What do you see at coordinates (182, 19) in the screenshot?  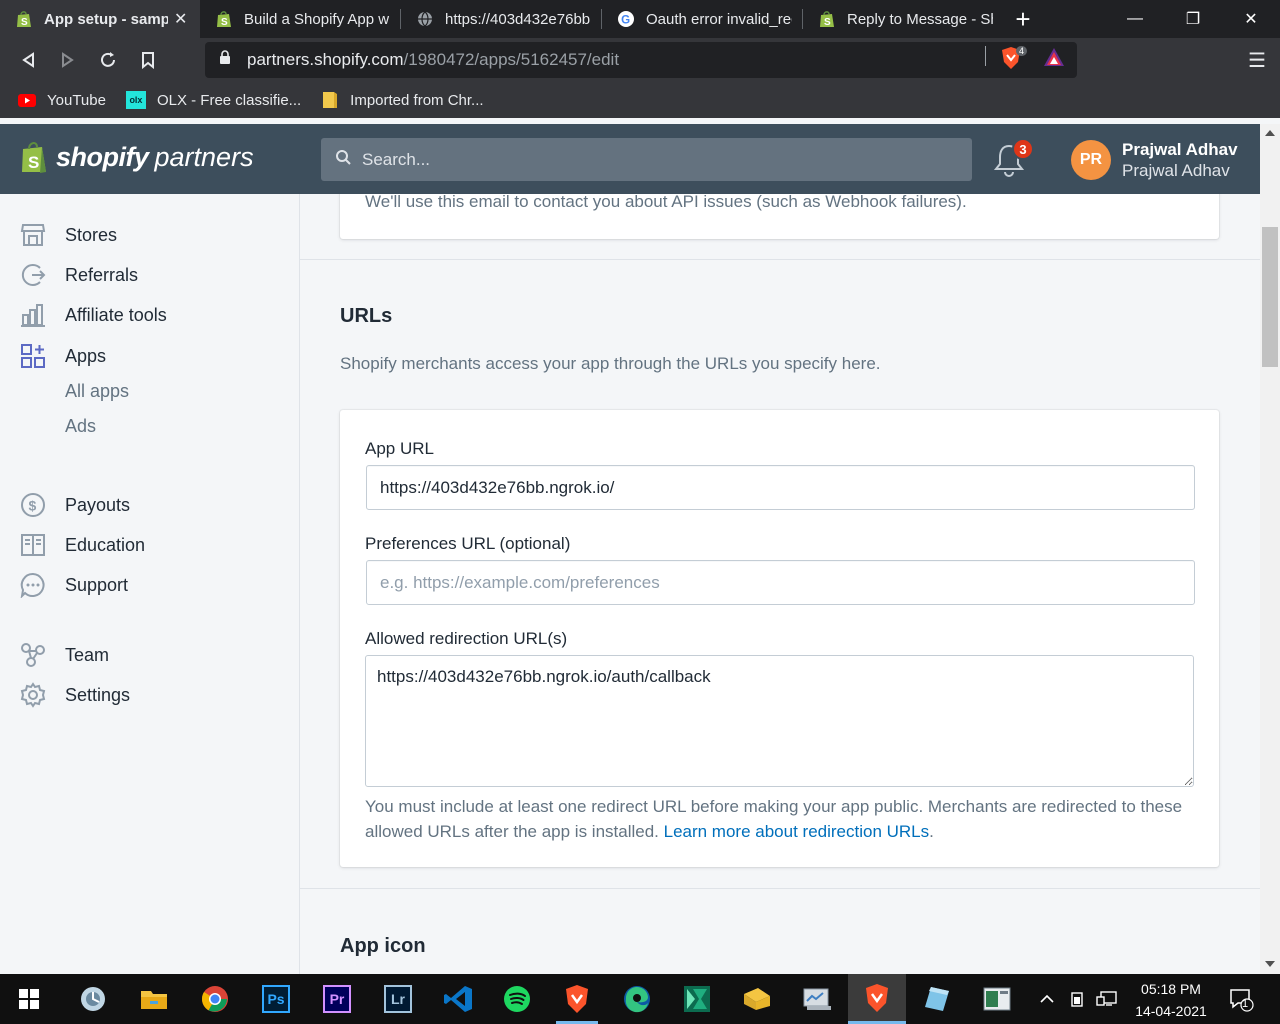 I see `close-tab-icon: ✕` at bounding box center [182, 19].